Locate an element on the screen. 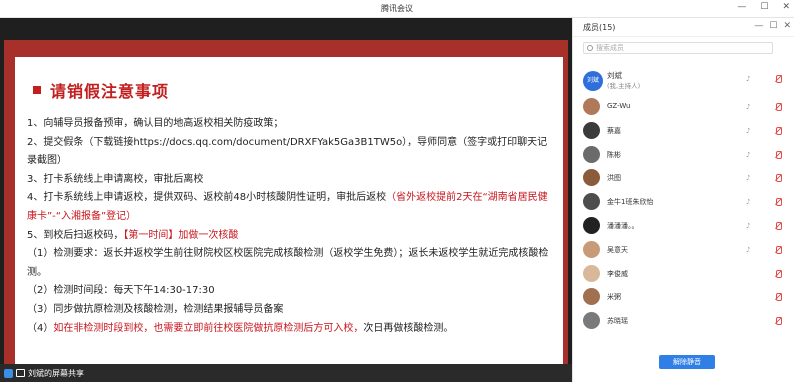 This screenshot has width=794, height=382. slide-heading-text: 请销假注意事项 is located at coordinates (110, 91).